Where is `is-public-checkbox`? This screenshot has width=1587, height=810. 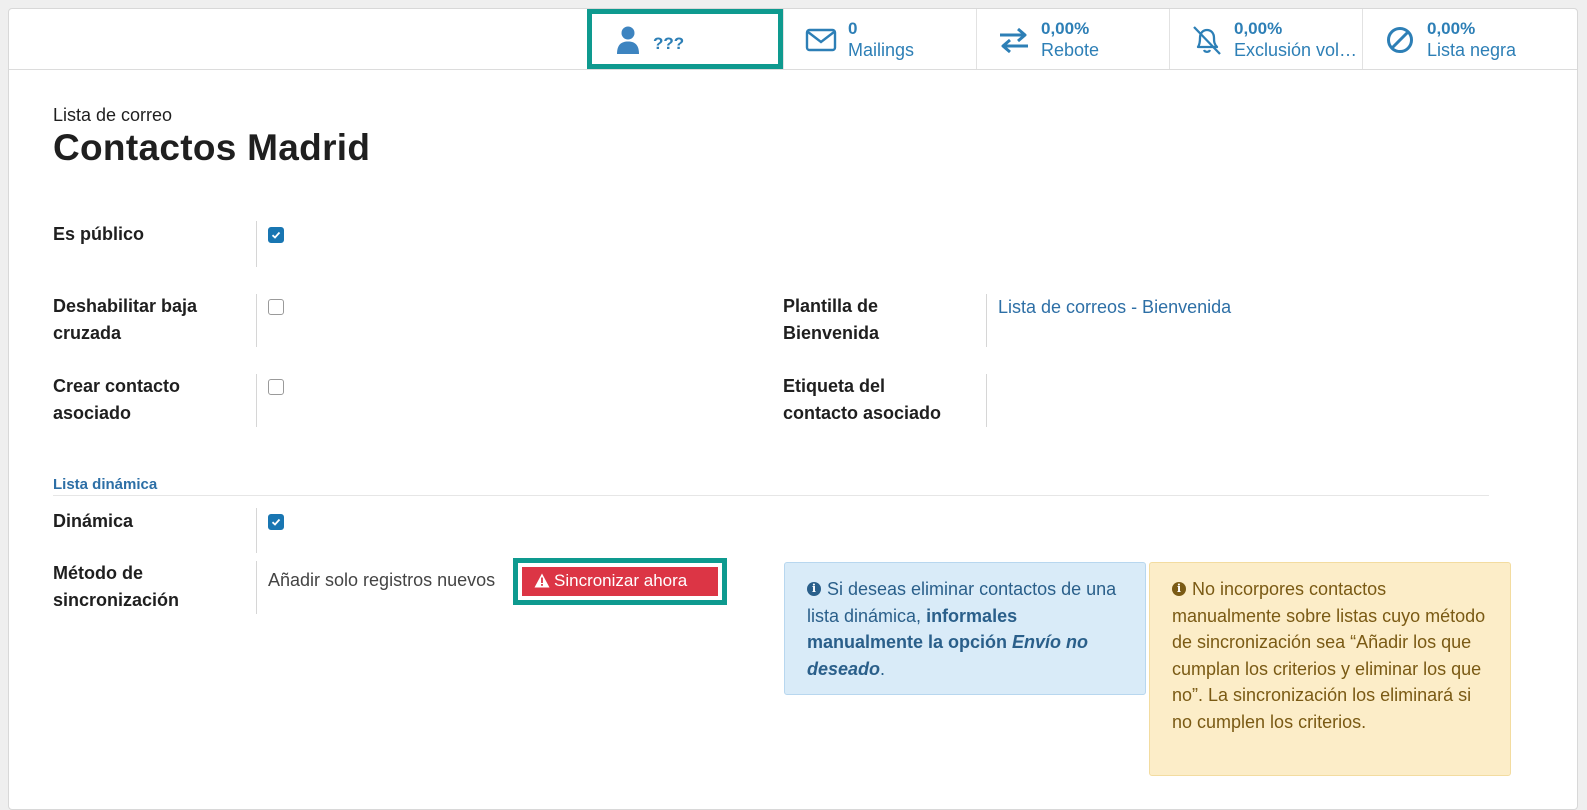 is-public-checkbox is located at coordinates (276, 235).